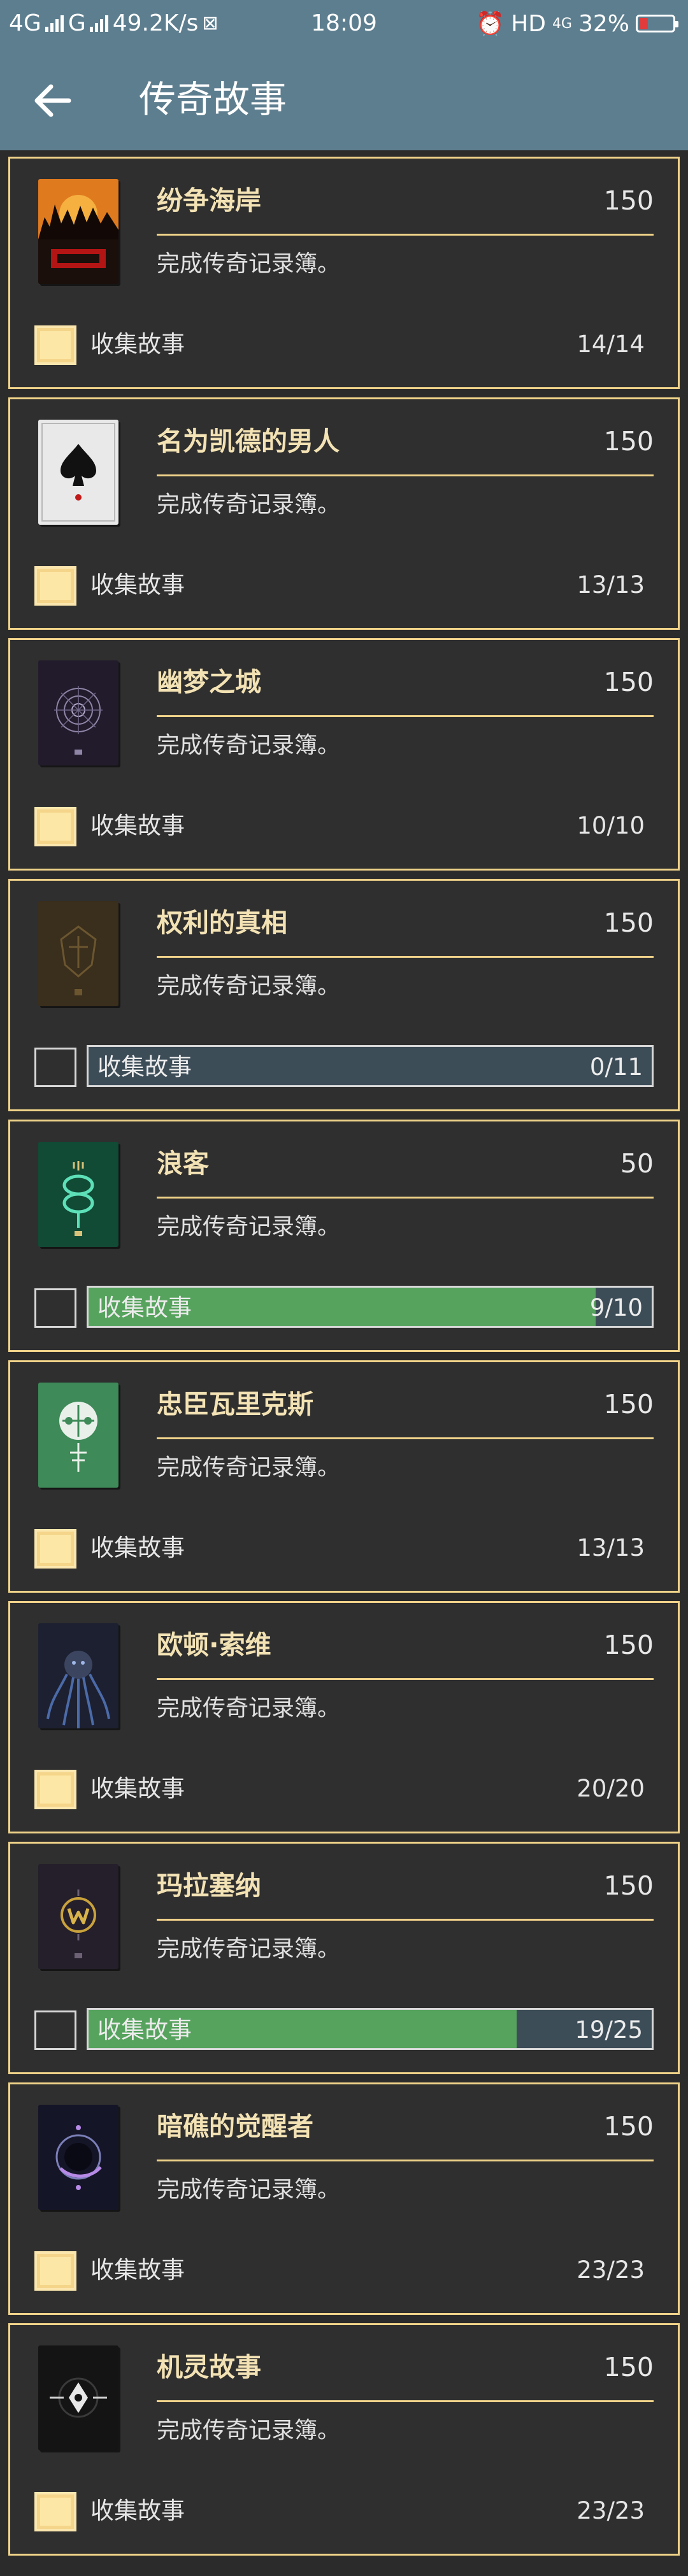 The height and width of the screenshot is (2576, 688). Describe the element at coordinates (344, 273) in the screenshot. I see `triumph-card: 纷争海岸 150 完成传奇记录簿。 收集故事 14/14` at that location.